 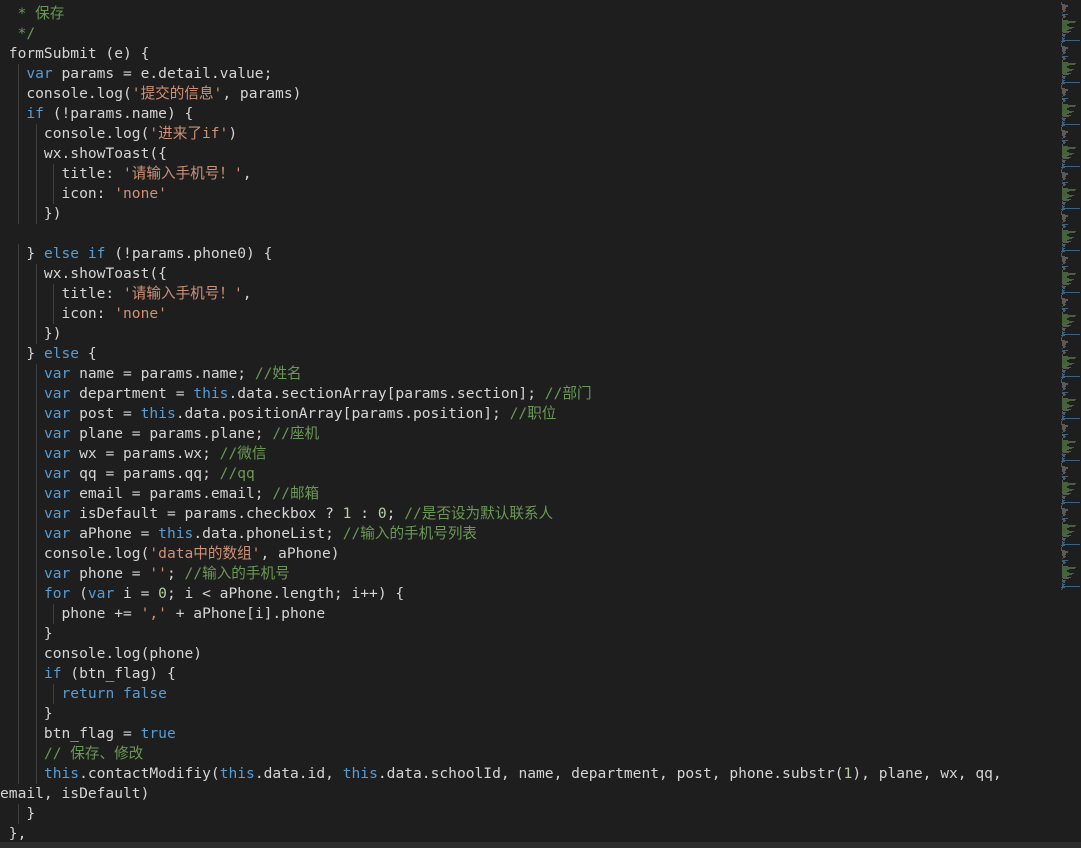 What do you see at coordinates (530, 374) in the screenshot?
I see `code-line: var name = params.name; //姓名` at bounding box center [530, 374].